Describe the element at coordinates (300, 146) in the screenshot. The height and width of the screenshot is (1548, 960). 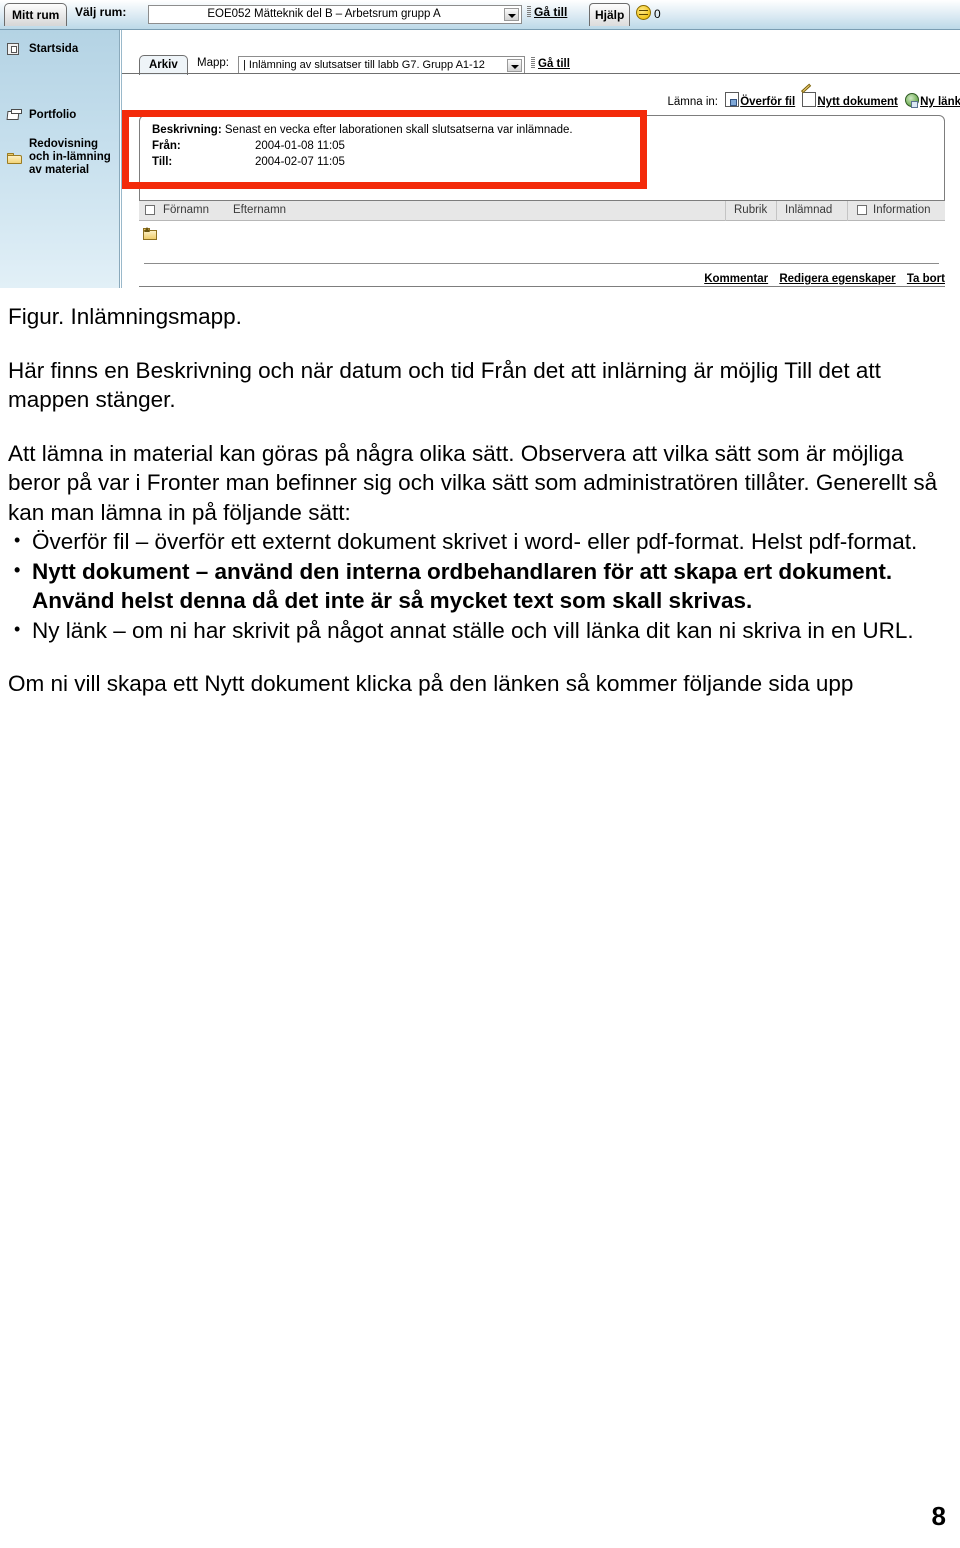
I see `fran-value: 2004-01-08 11:05` at that location.